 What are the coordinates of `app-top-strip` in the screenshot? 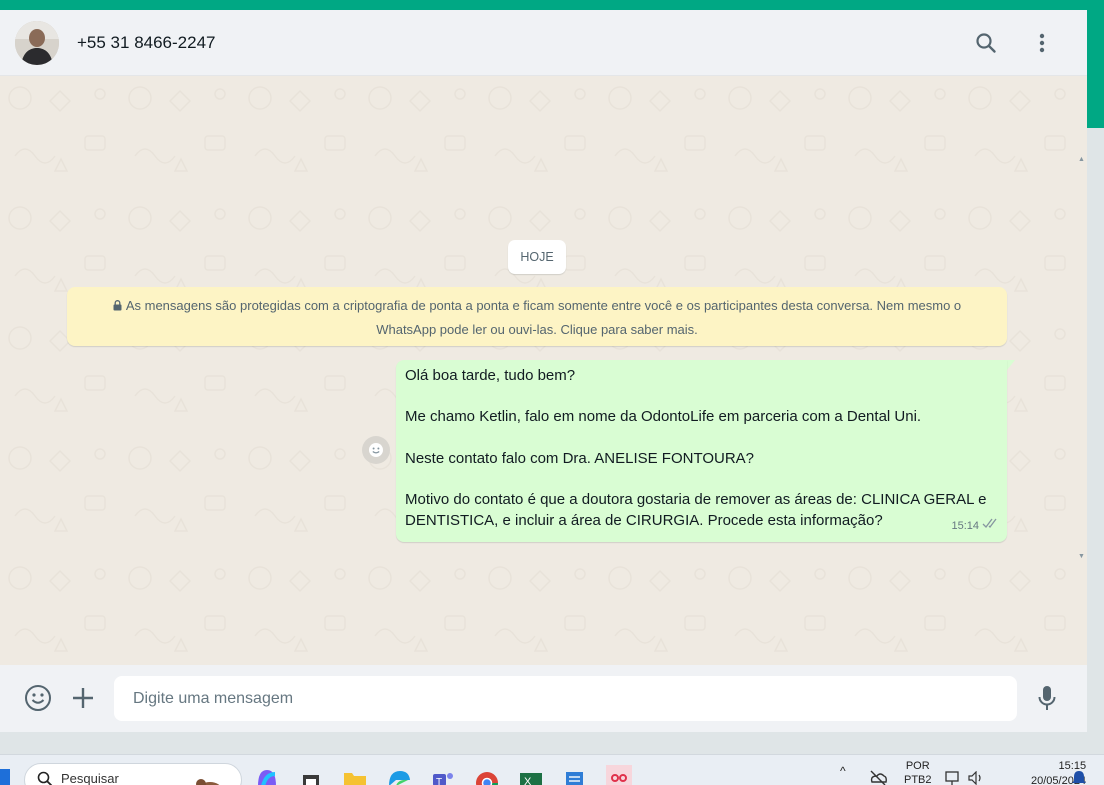 It's located at (552, 5).